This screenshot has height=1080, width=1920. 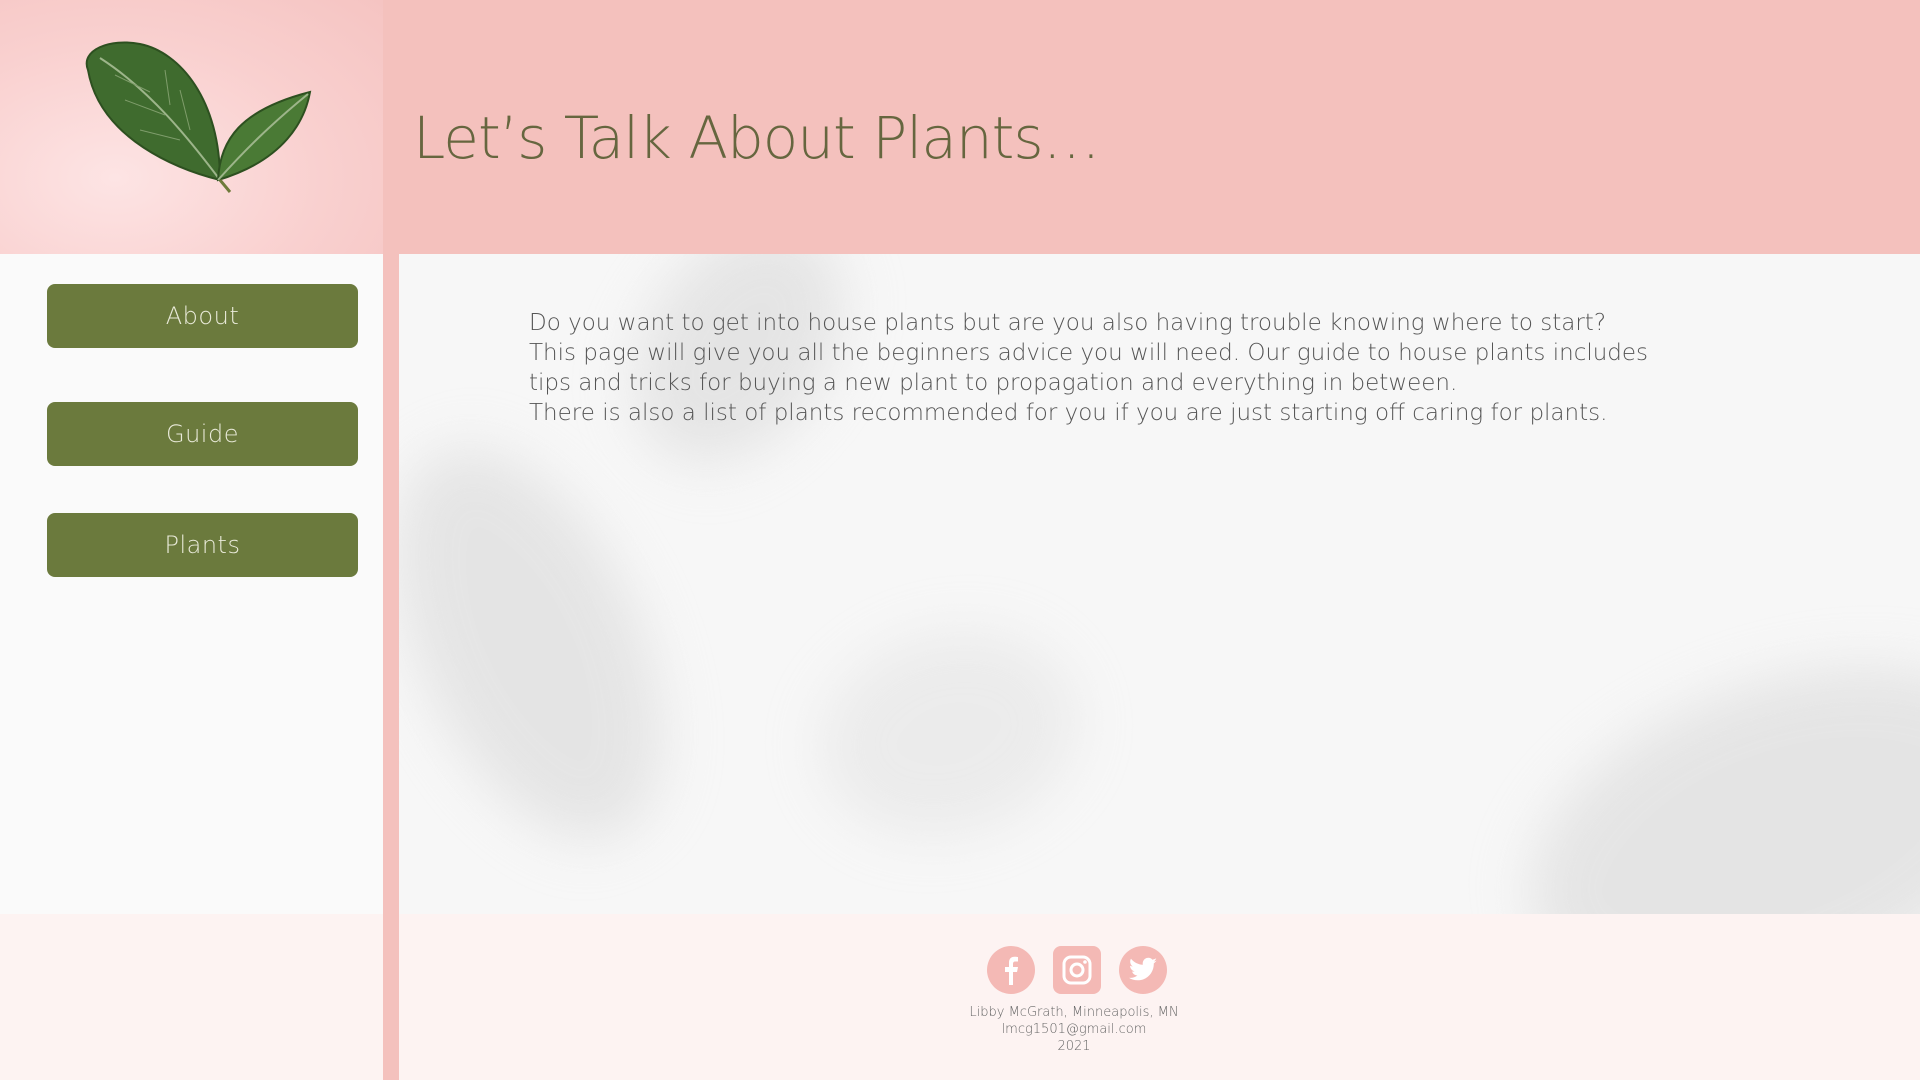 What do you see at coordinates (391, 540) in the screenshot?
I see `vertical-divider` at bounding box center [391, 540].